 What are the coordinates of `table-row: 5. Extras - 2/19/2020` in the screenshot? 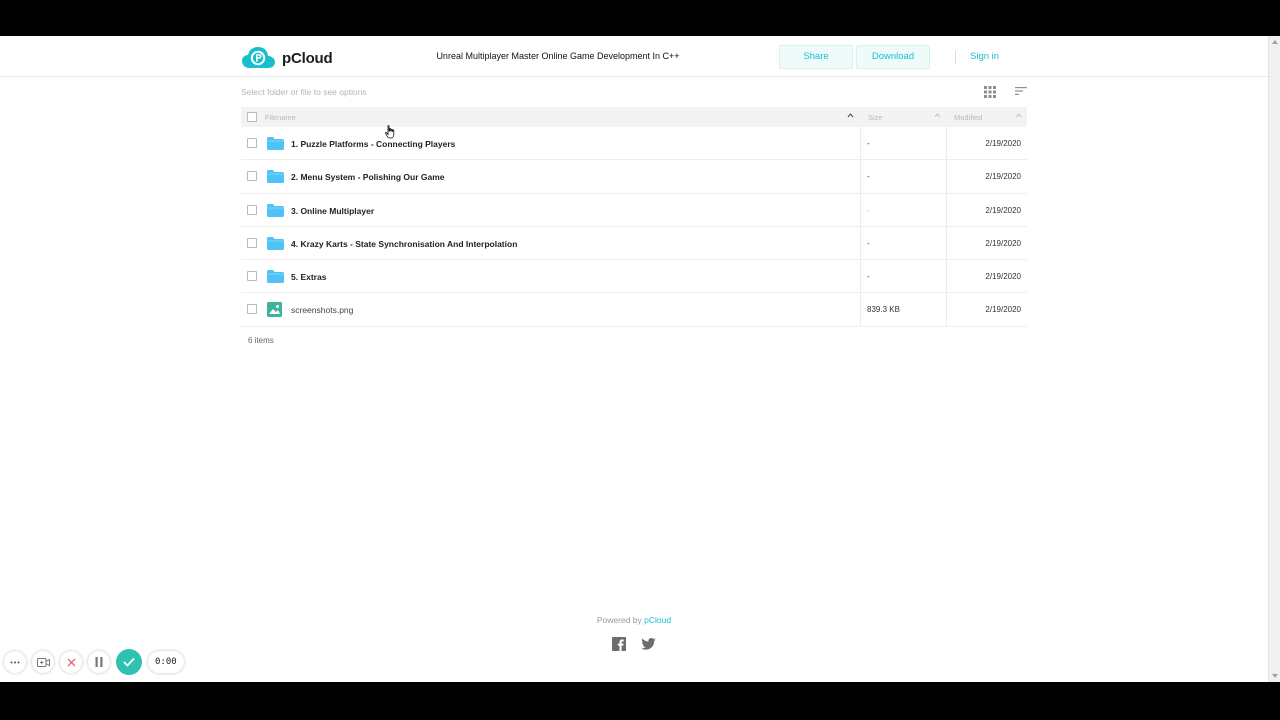 It's located at (634, 277).